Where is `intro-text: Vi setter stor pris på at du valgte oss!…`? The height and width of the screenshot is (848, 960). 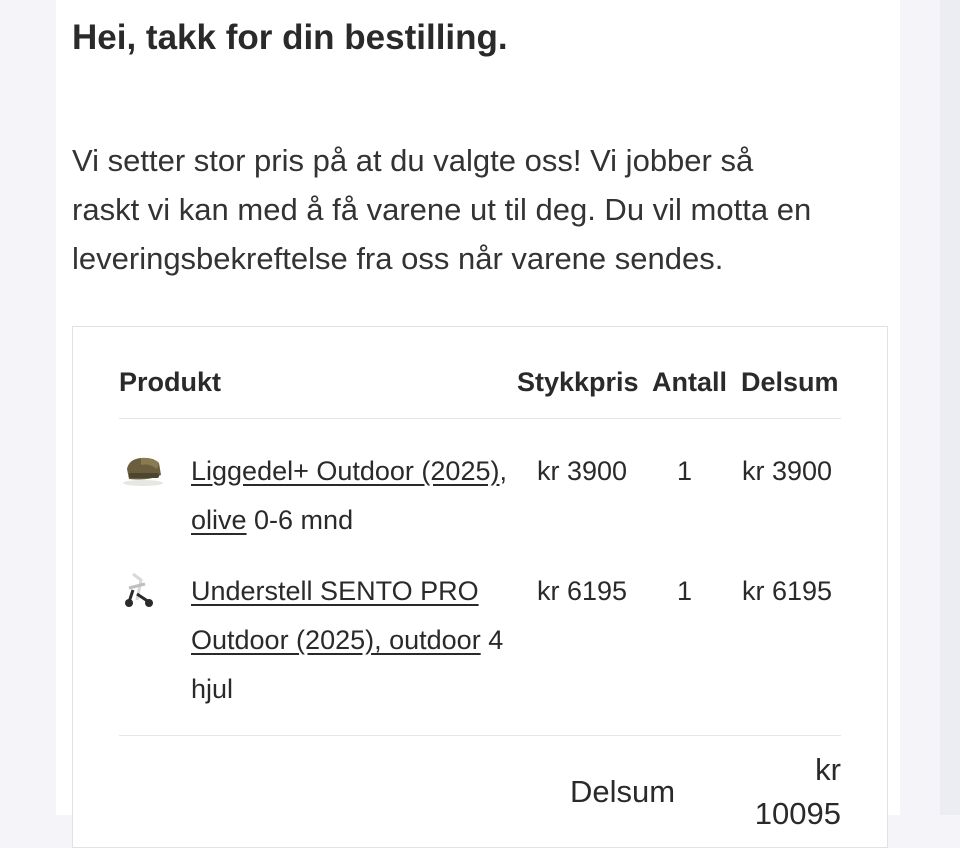
intro-text: Vi setter stor pris på at du valgte oss!… is located at coordinates (482, 209).